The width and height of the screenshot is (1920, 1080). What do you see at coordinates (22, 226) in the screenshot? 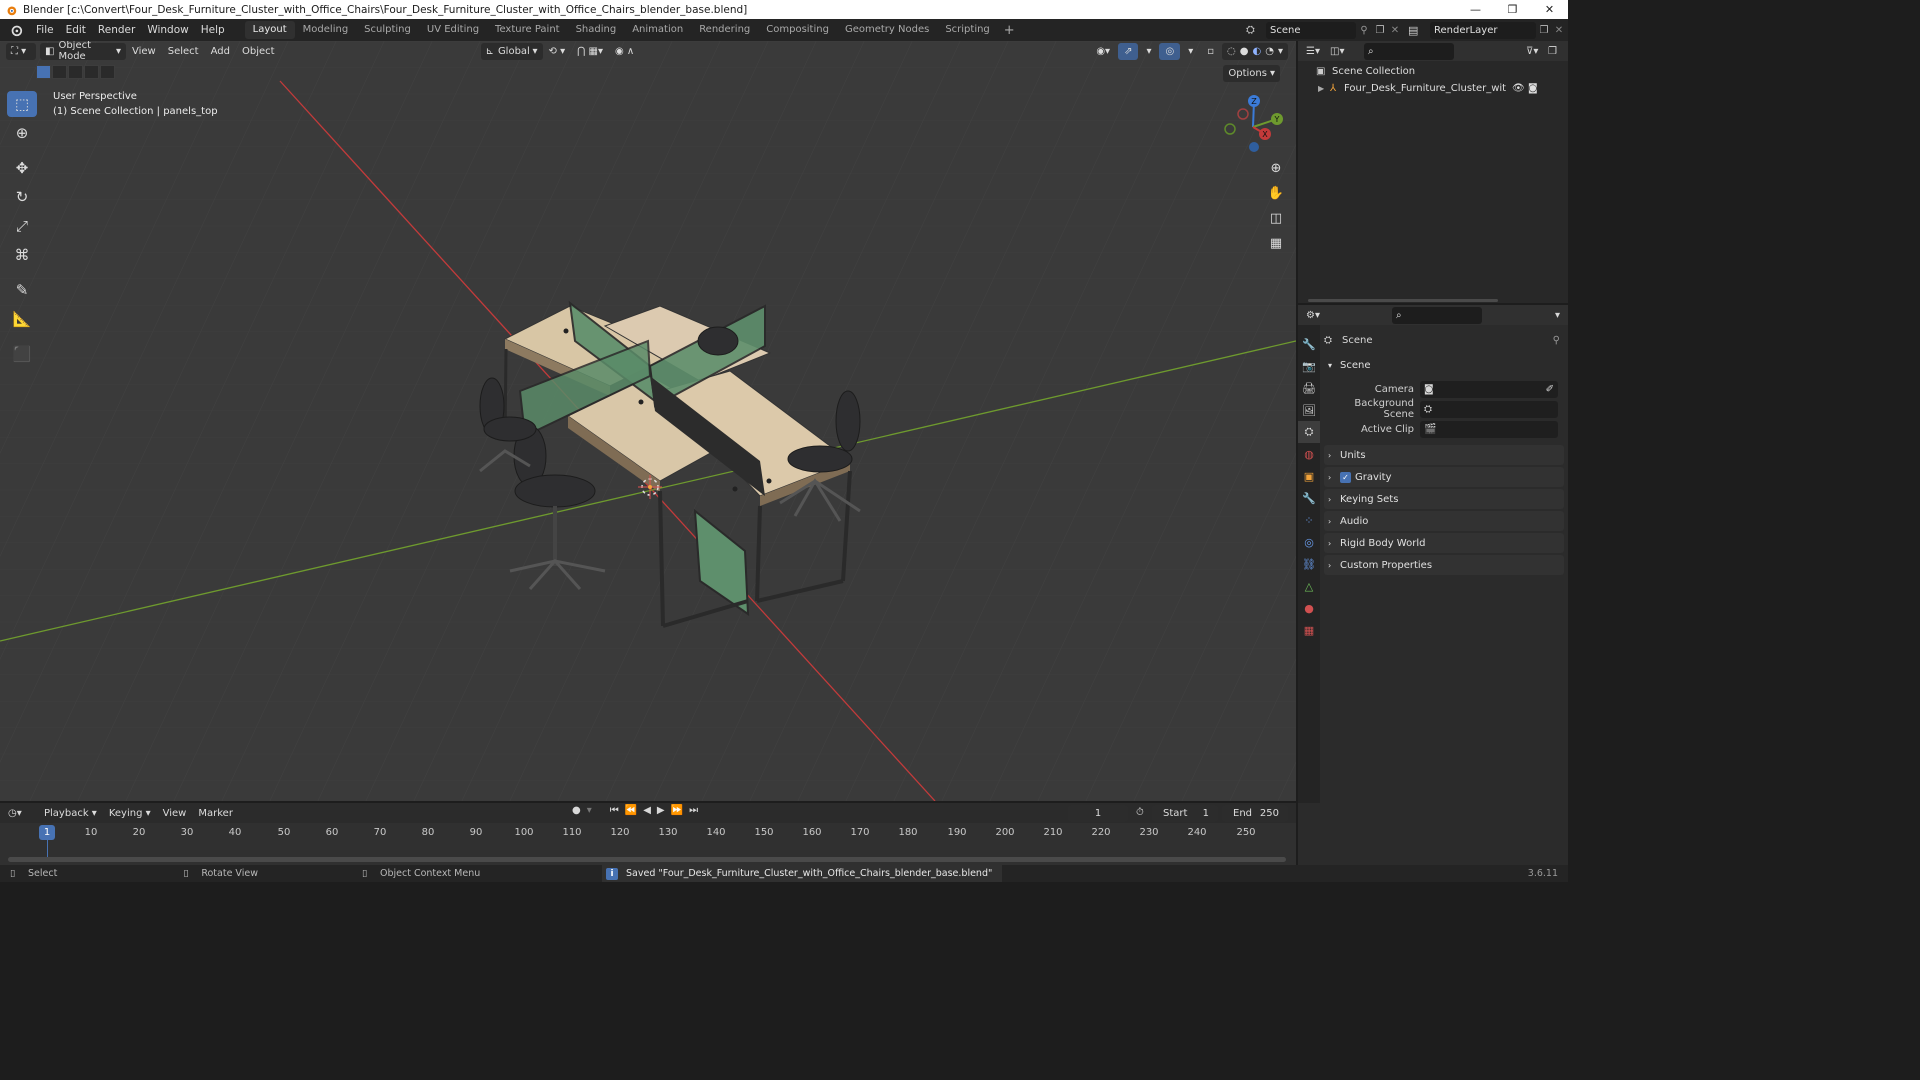
I see `scale-tool: ⤢` at bounding box center [22, 226].